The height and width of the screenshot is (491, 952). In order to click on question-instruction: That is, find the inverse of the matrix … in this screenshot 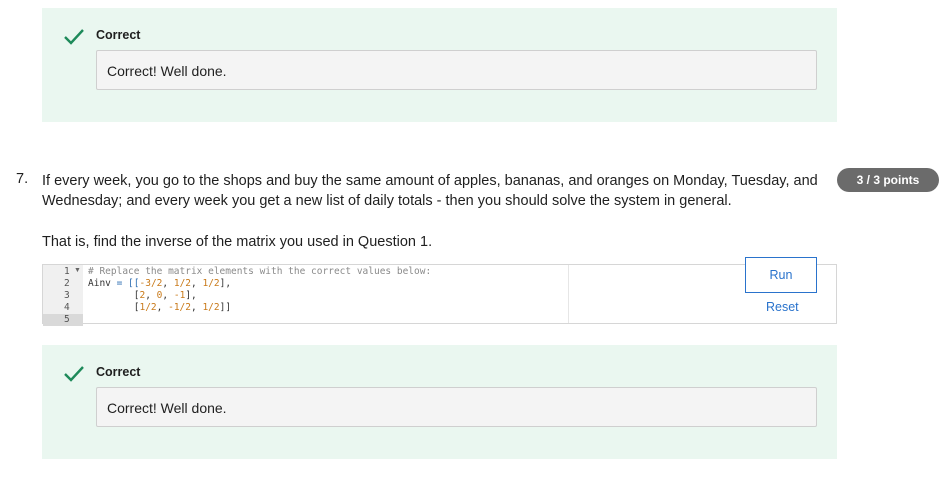, I will do `click(237, 242)`.